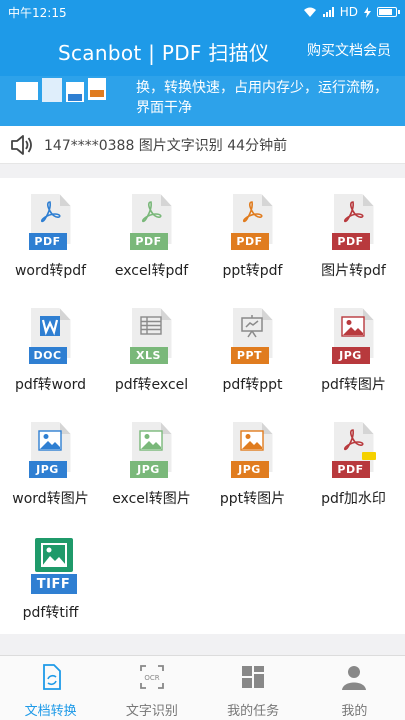 This screenshot has height=720, width=405. Describe the element at coordinates (354, 711) in the screenshot. I see `tab-label: 我的` at that location.